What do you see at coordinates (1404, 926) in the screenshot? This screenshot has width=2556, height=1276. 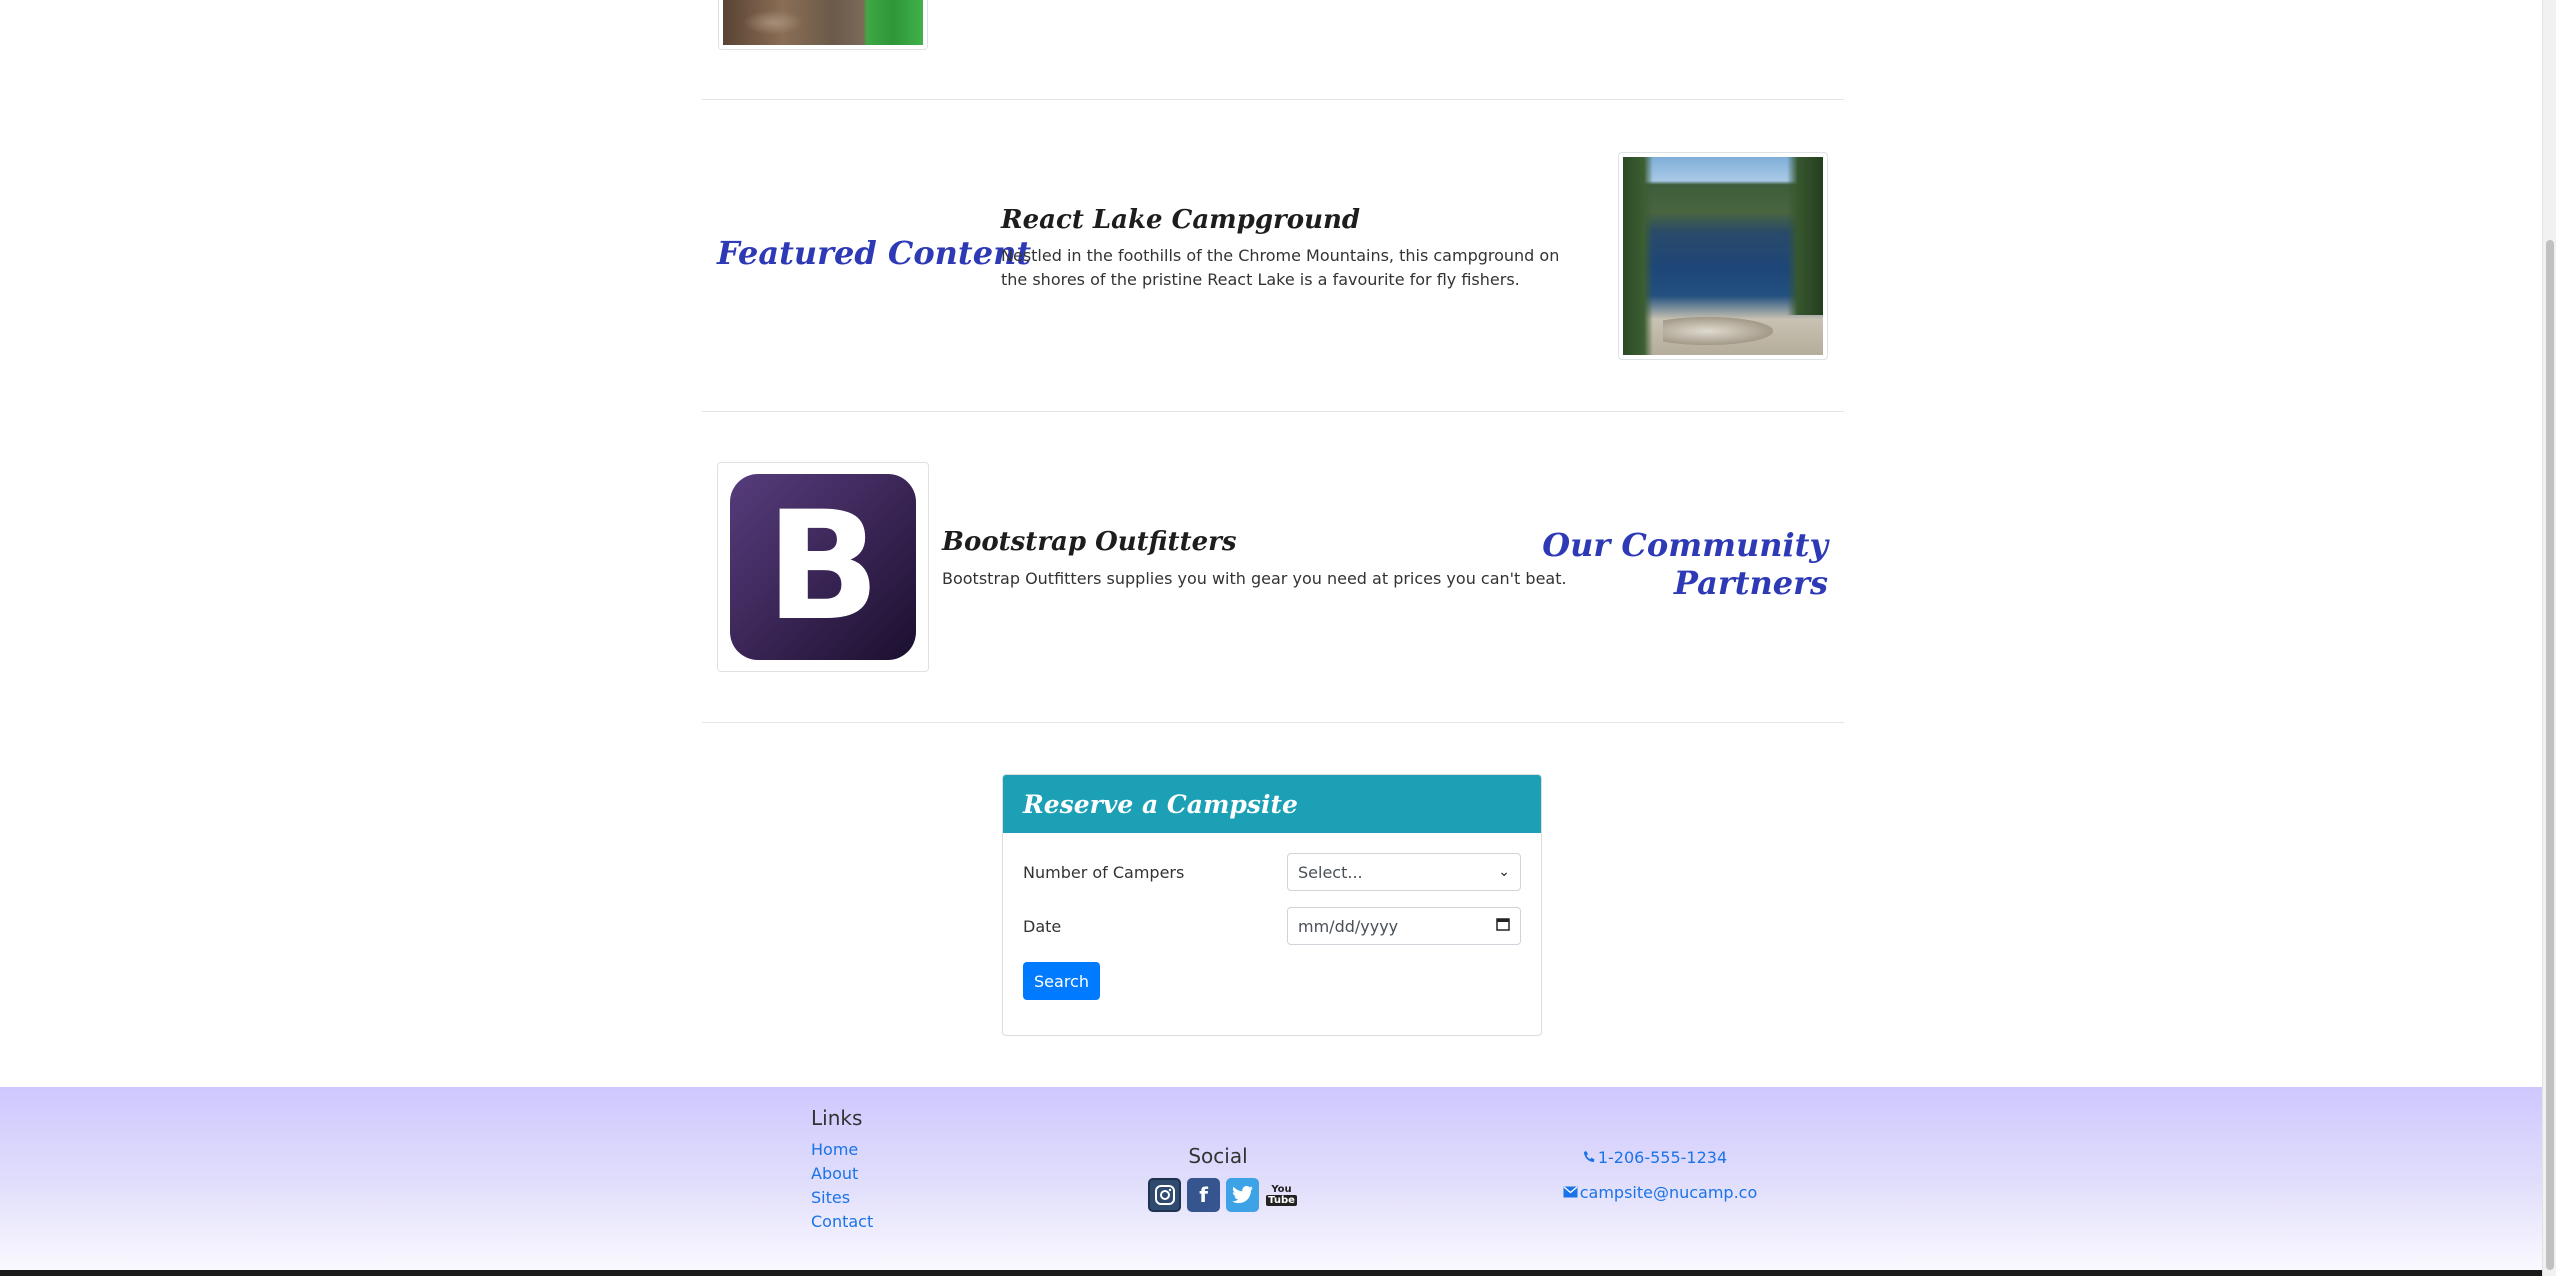 I see `date-input: mm/dd/yyyy` at bounding box center [1404, 926].